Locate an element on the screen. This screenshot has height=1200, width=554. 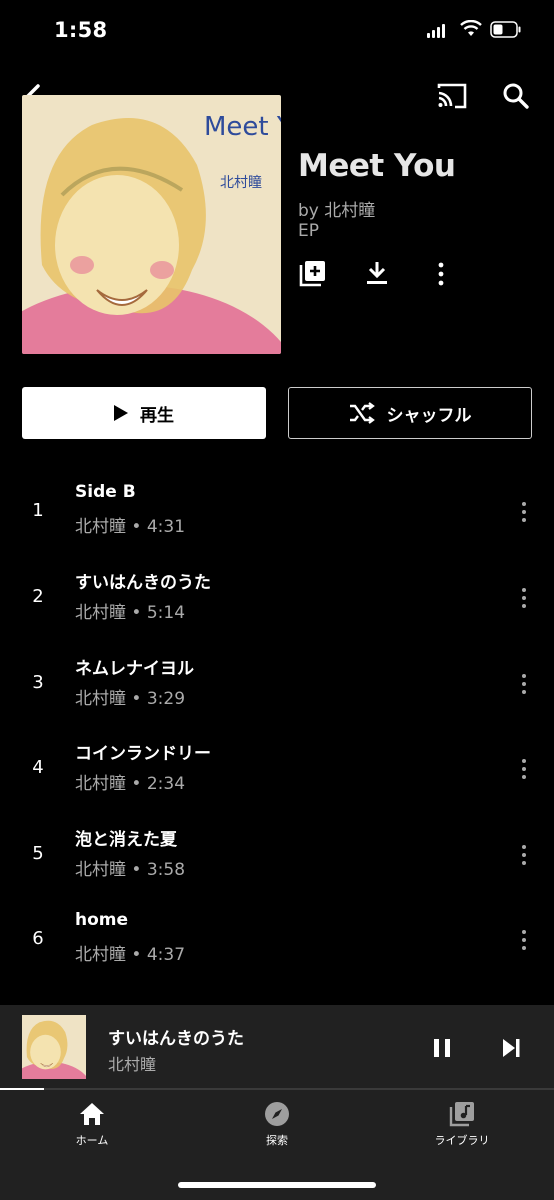
nav-home-label: ホーム is located at coordinates (92, 1140).